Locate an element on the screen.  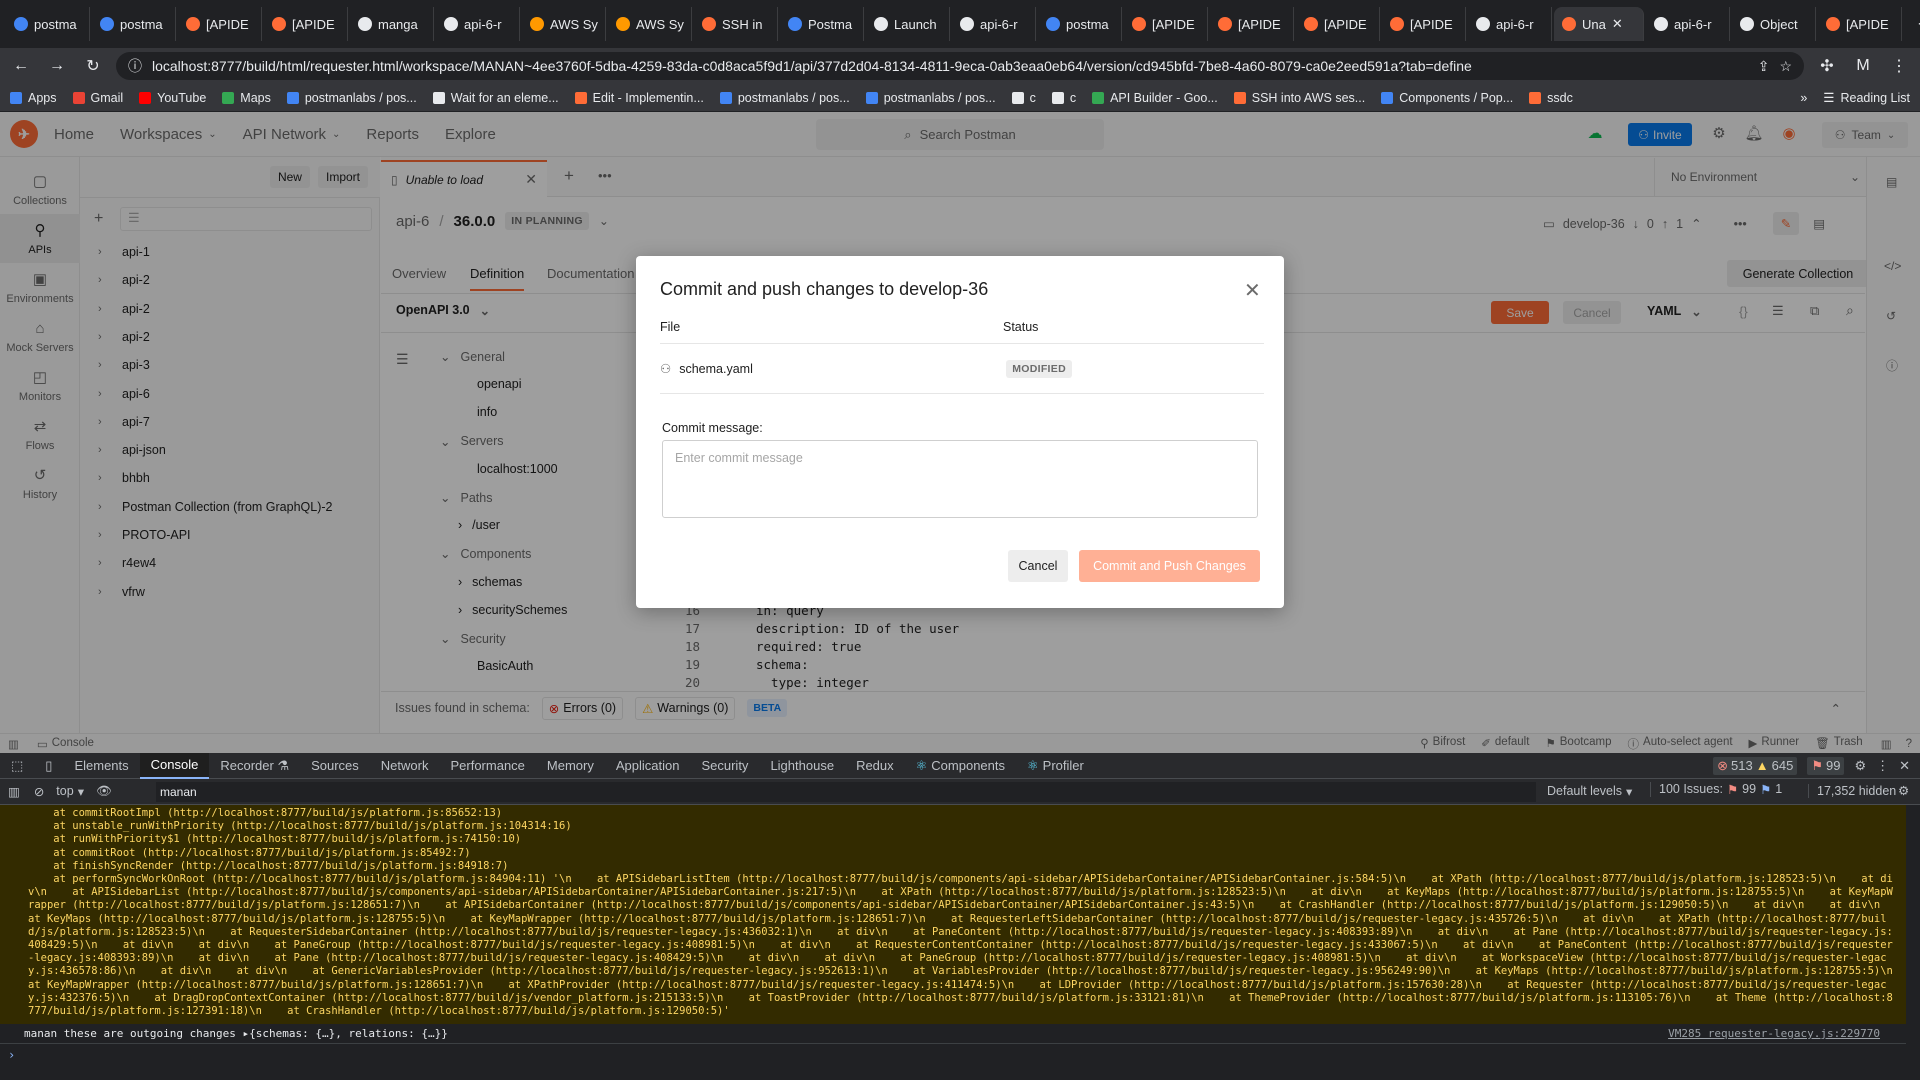
browser-tab-label: [APIDE is located at coordinates (1173, 24).